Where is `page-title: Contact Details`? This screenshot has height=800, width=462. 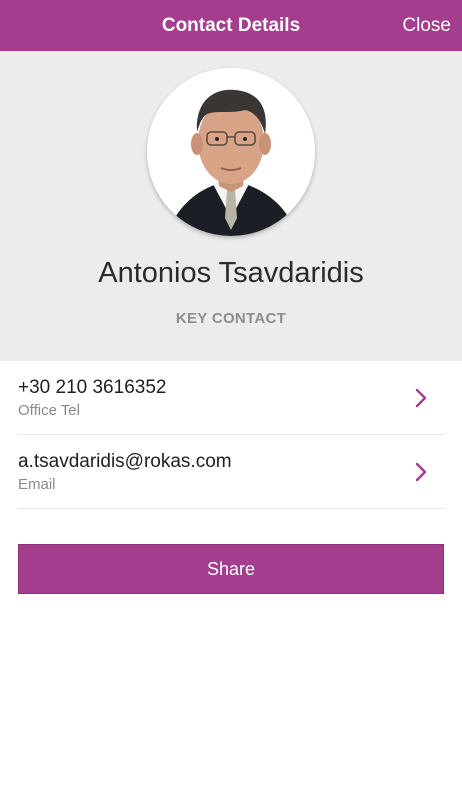
page-title: Contact Details is located at coordinates (231, 25).